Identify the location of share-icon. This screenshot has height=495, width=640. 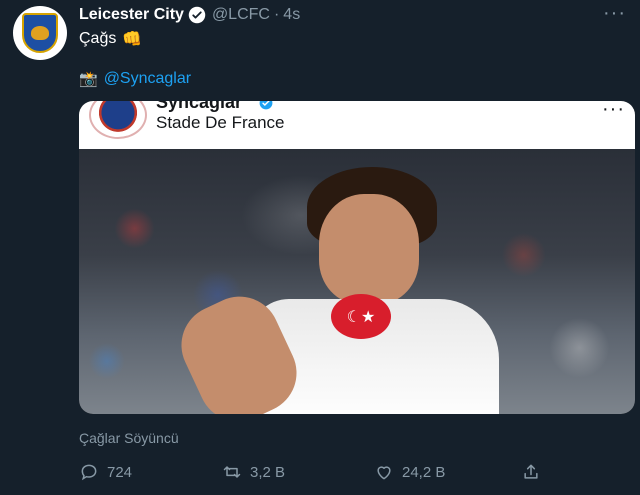
(531, 471).